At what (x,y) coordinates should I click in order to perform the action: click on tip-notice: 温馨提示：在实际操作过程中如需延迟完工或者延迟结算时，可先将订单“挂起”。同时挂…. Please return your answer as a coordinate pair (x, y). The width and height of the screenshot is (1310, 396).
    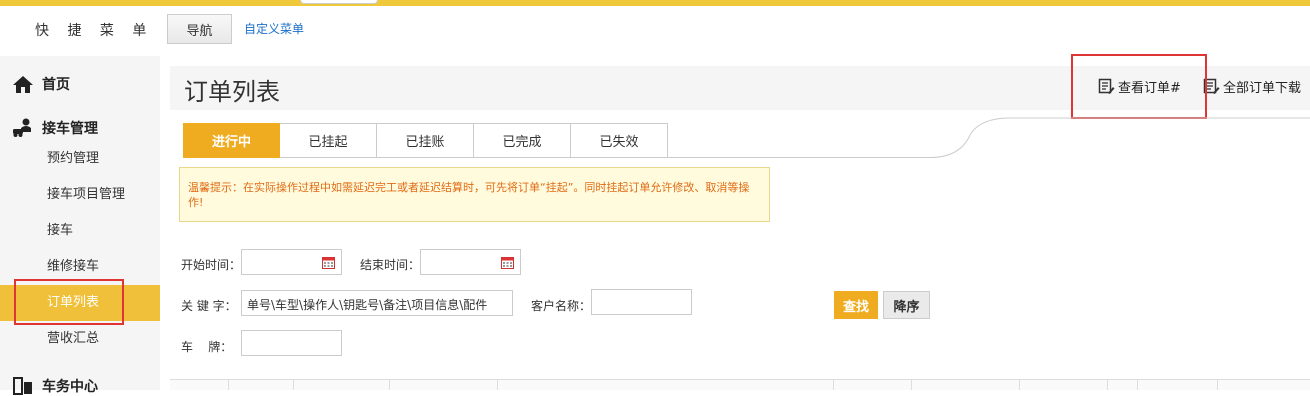
    Looking at the image, I should click on (474, 194).